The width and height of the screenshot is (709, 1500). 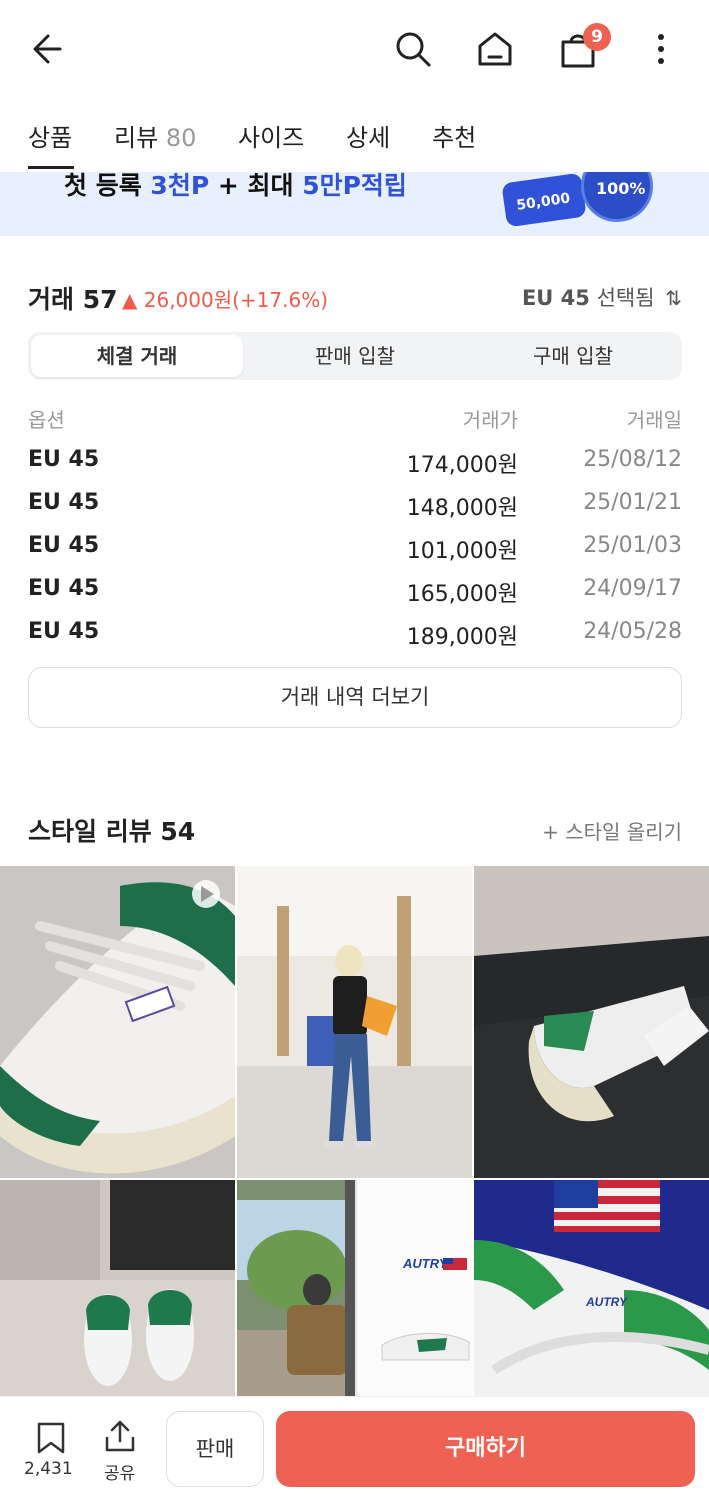 I want to click on trade-segmented-control: 체결 거래 판매 입찰 구매 입찰, so click(x=355, y=356).